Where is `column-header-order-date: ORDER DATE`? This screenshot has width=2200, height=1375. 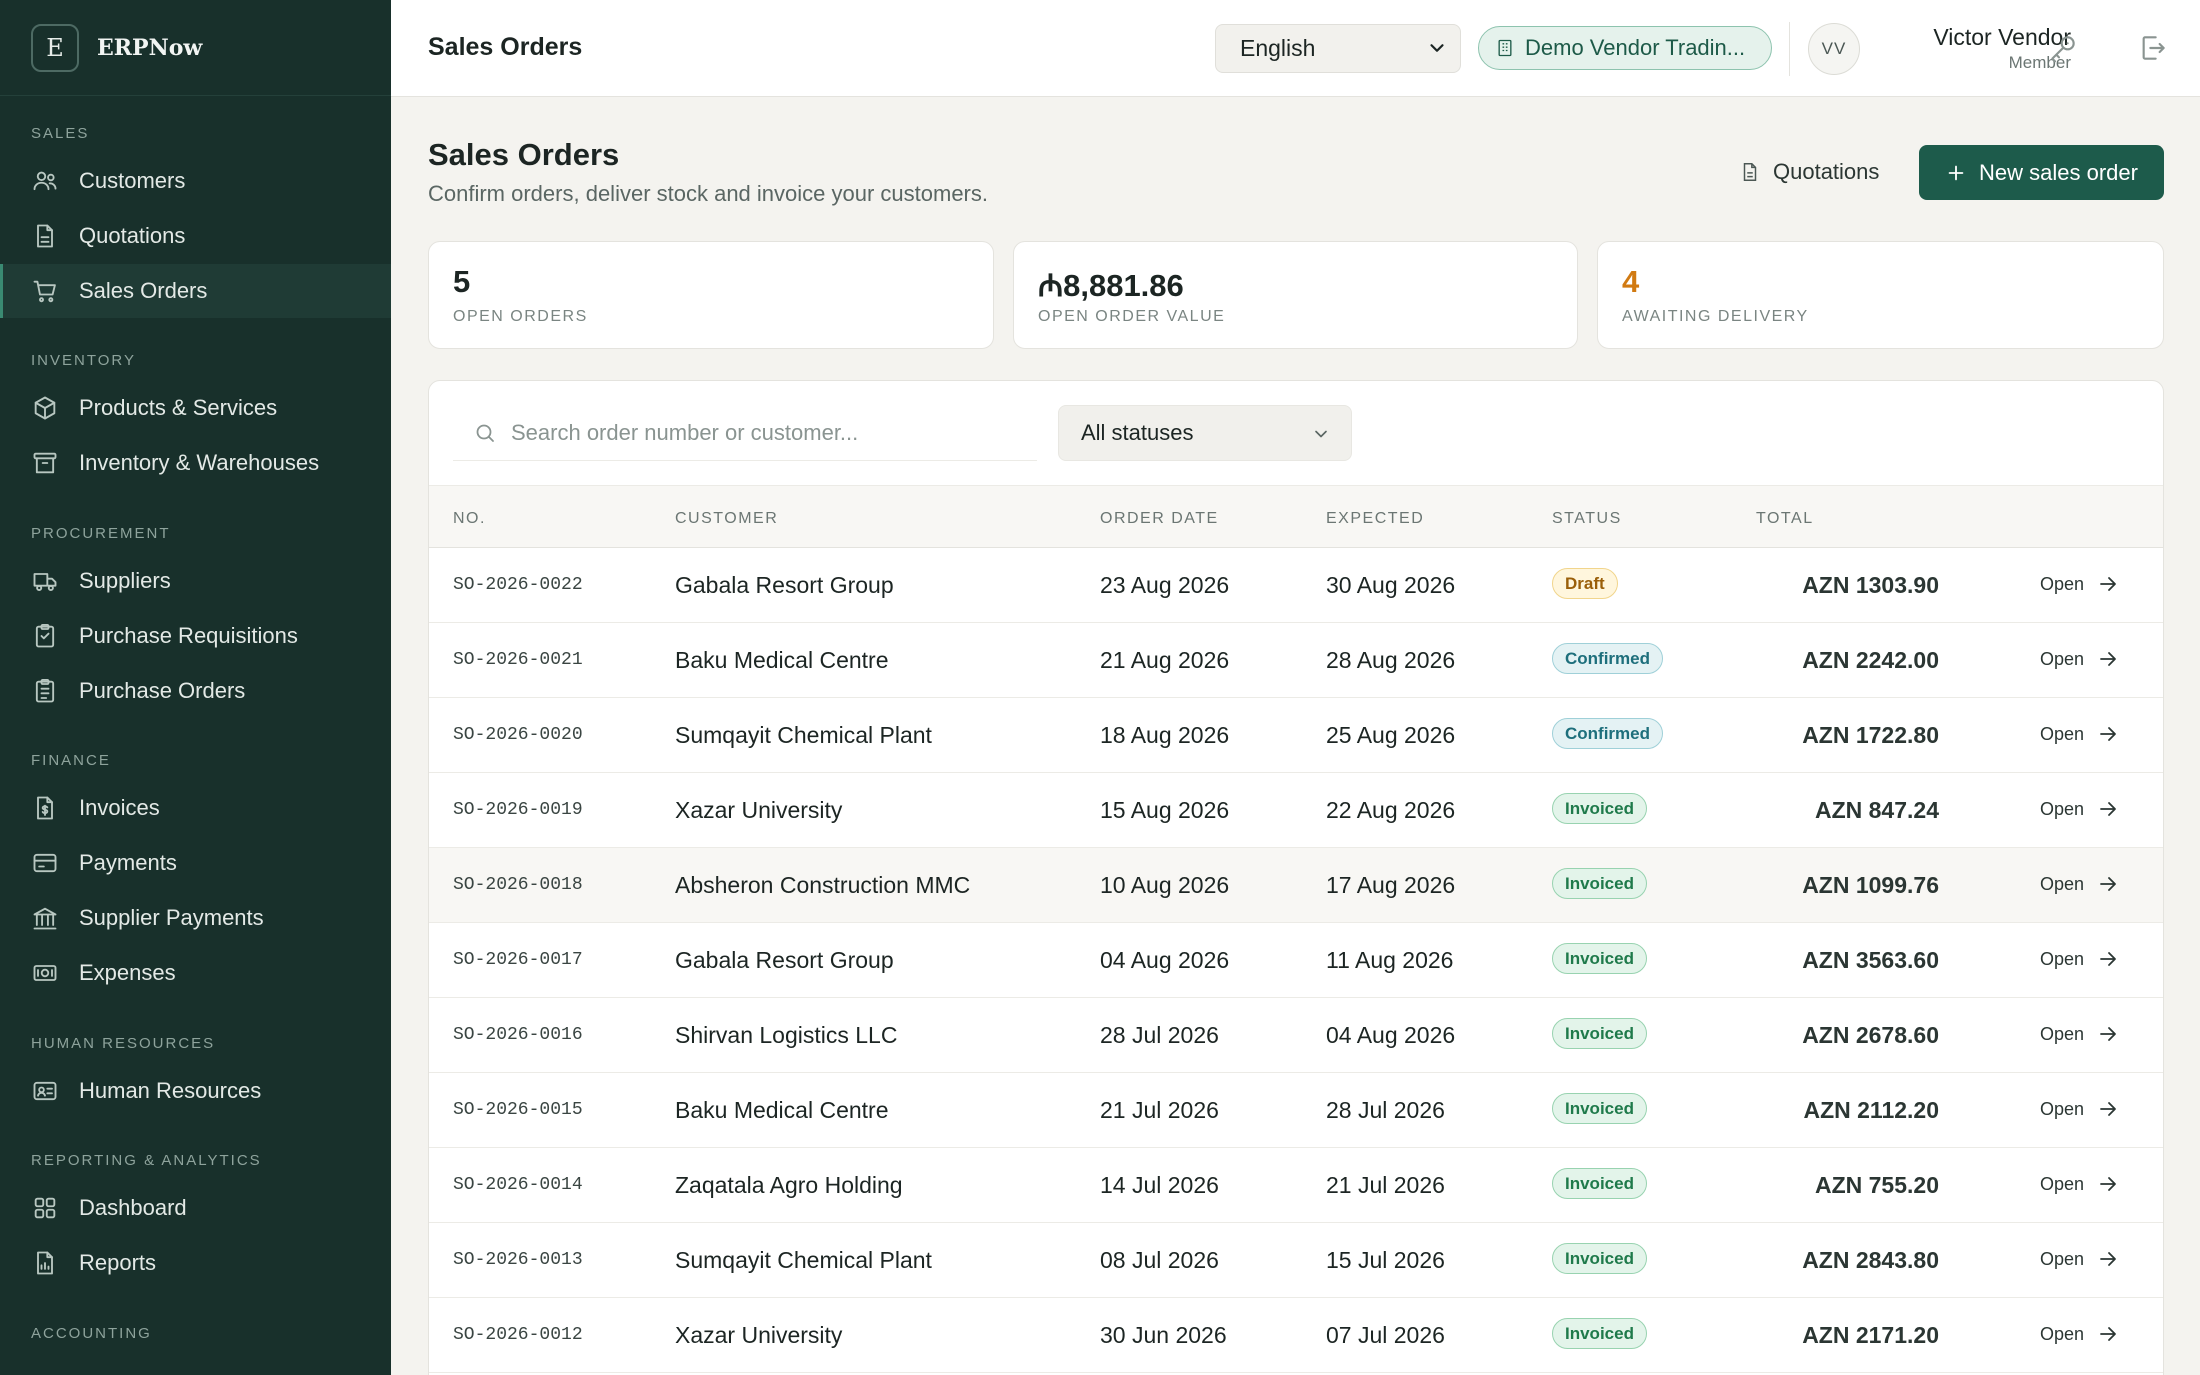
column-header-order-date: ORDER DATE is located at coordinates (1159, 519).